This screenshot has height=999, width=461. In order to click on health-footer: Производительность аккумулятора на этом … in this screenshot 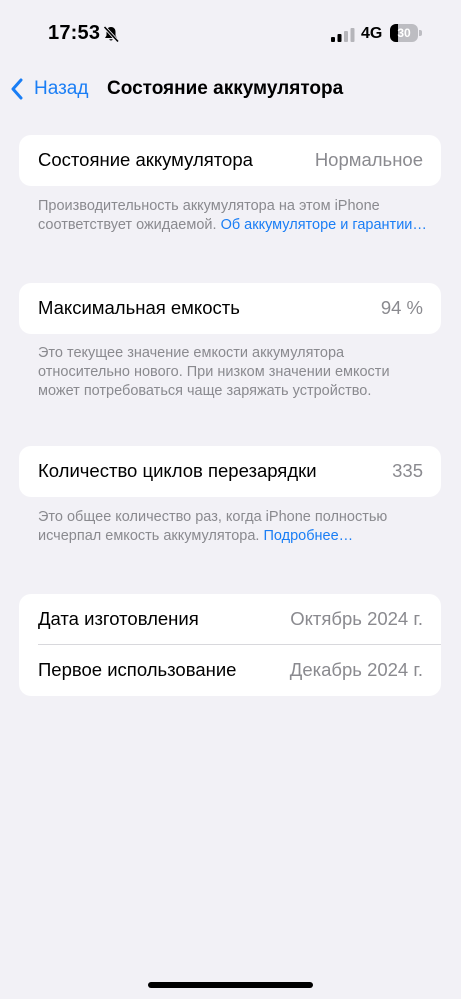, I will do `click(235, 216)`.